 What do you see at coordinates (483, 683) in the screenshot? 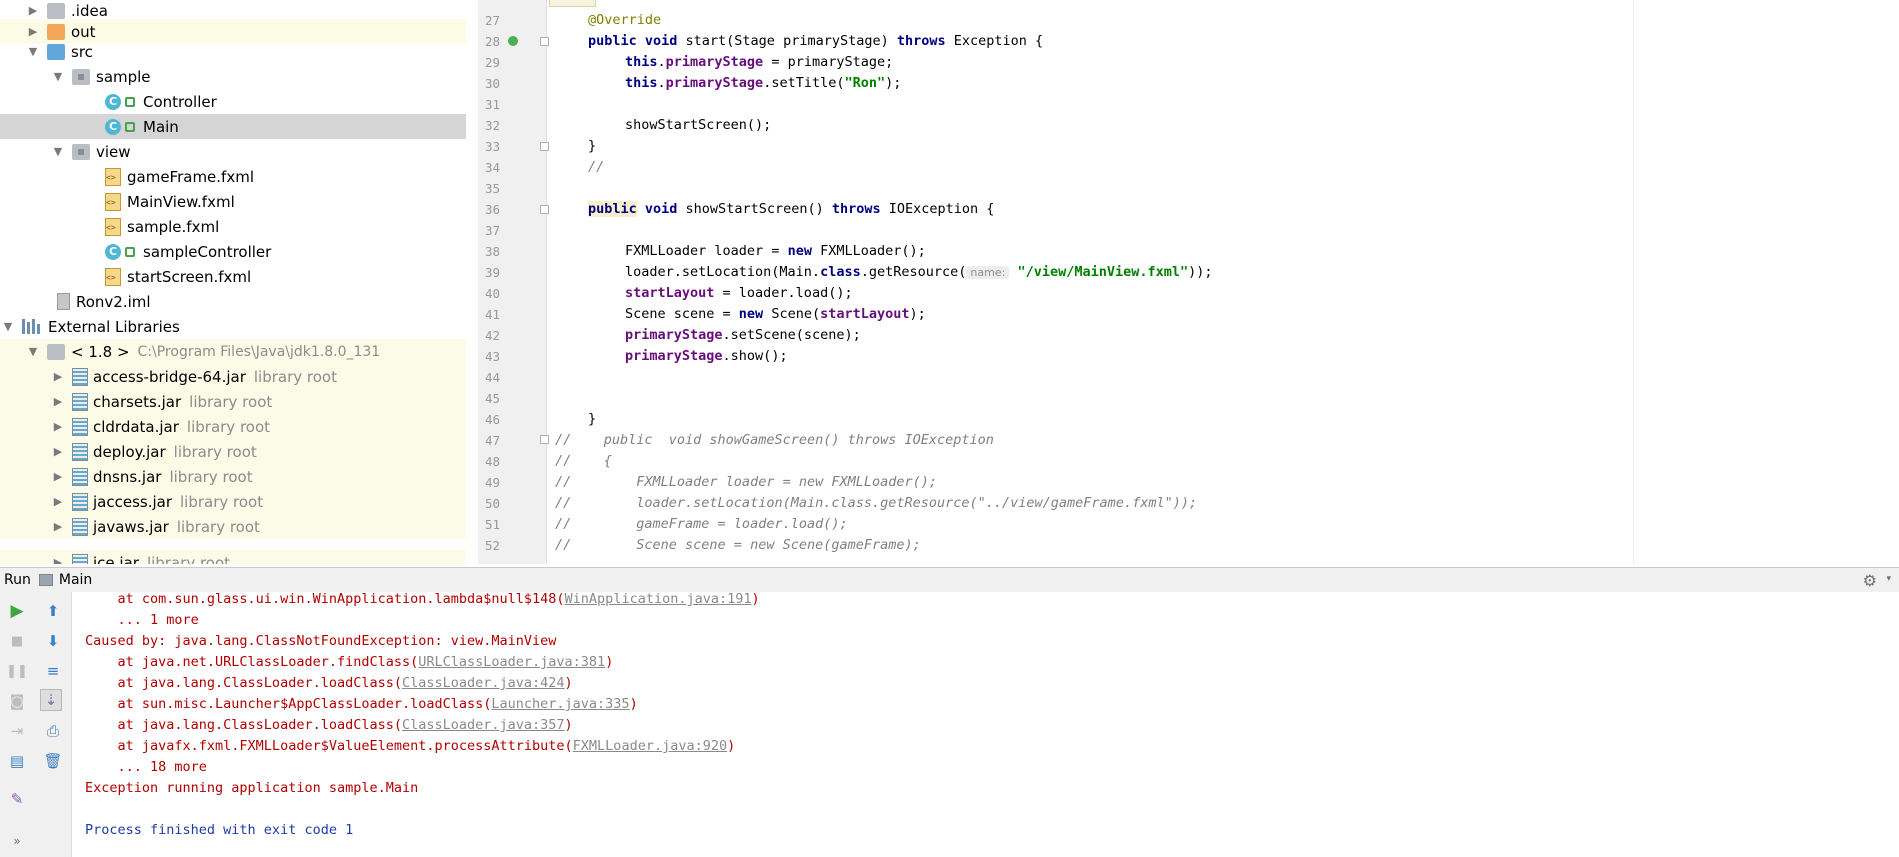
I see `stack-trace-link: ClassLoader.java:424` at bounding box center [483, 683].